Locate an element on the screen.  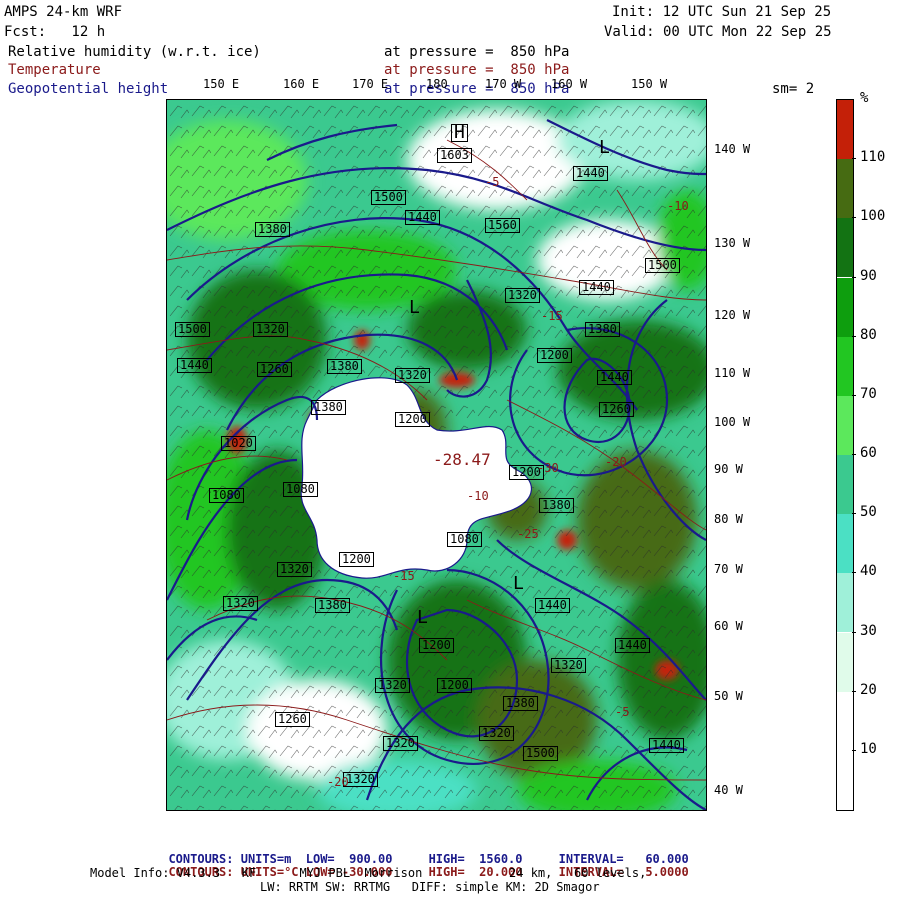
temperature-label: -10 is located at coordinates (678, 206).